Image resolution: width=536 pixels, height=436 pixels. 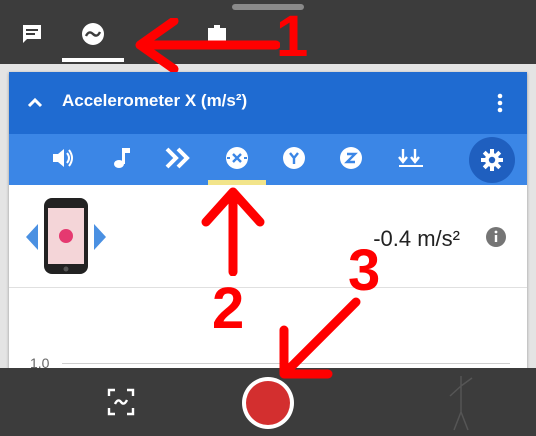 I want to click on down-arrows-icon, so click(x=411, y=158).